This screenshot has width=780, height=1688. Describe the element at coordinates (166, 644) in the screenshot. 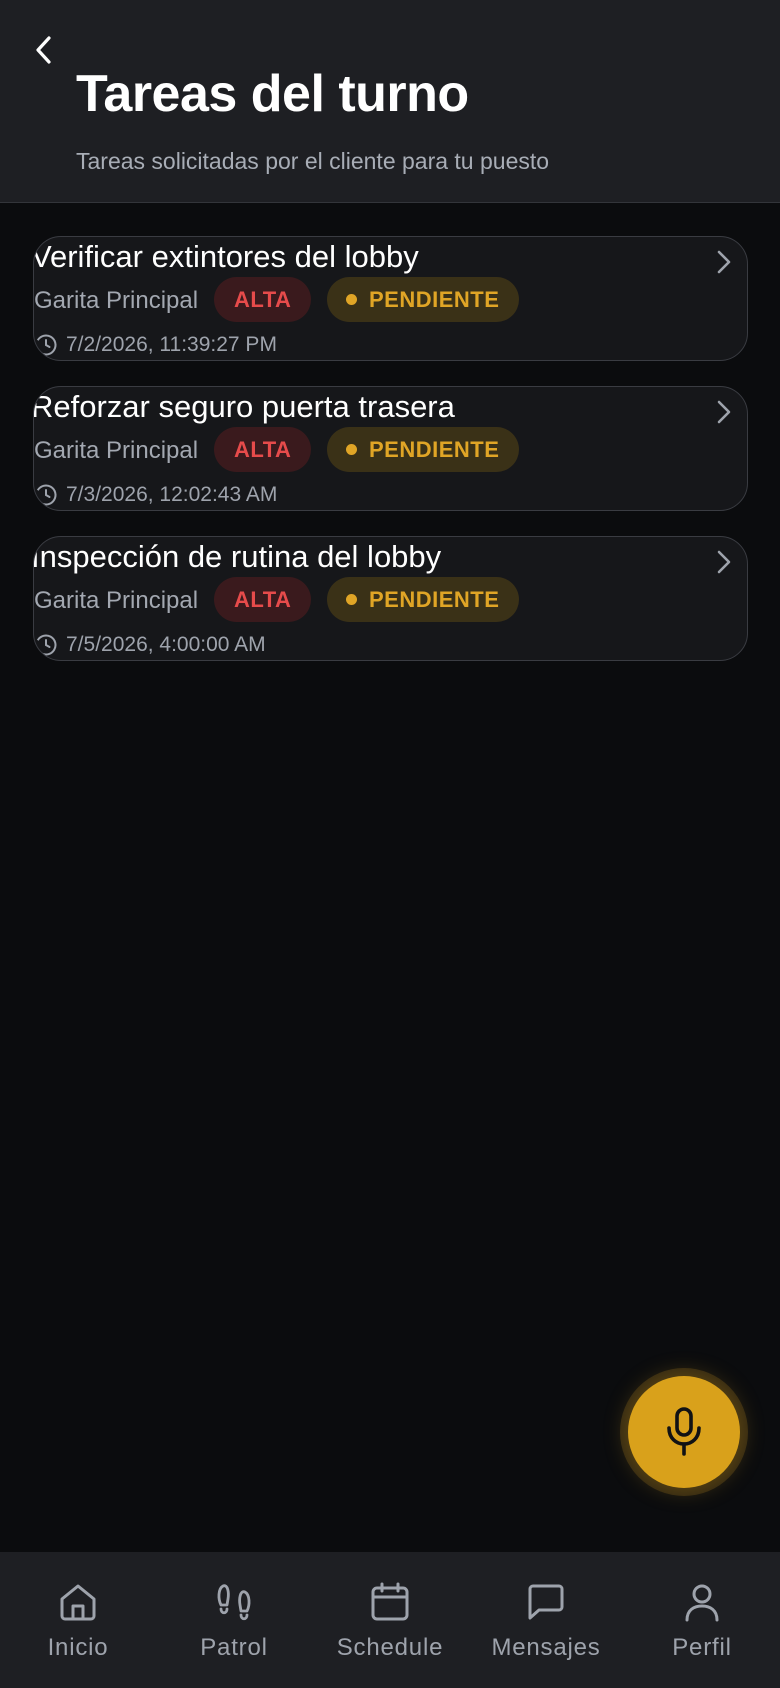

I see `task-datetime: 7/5/2026, 4:00:00 AM` at that location.